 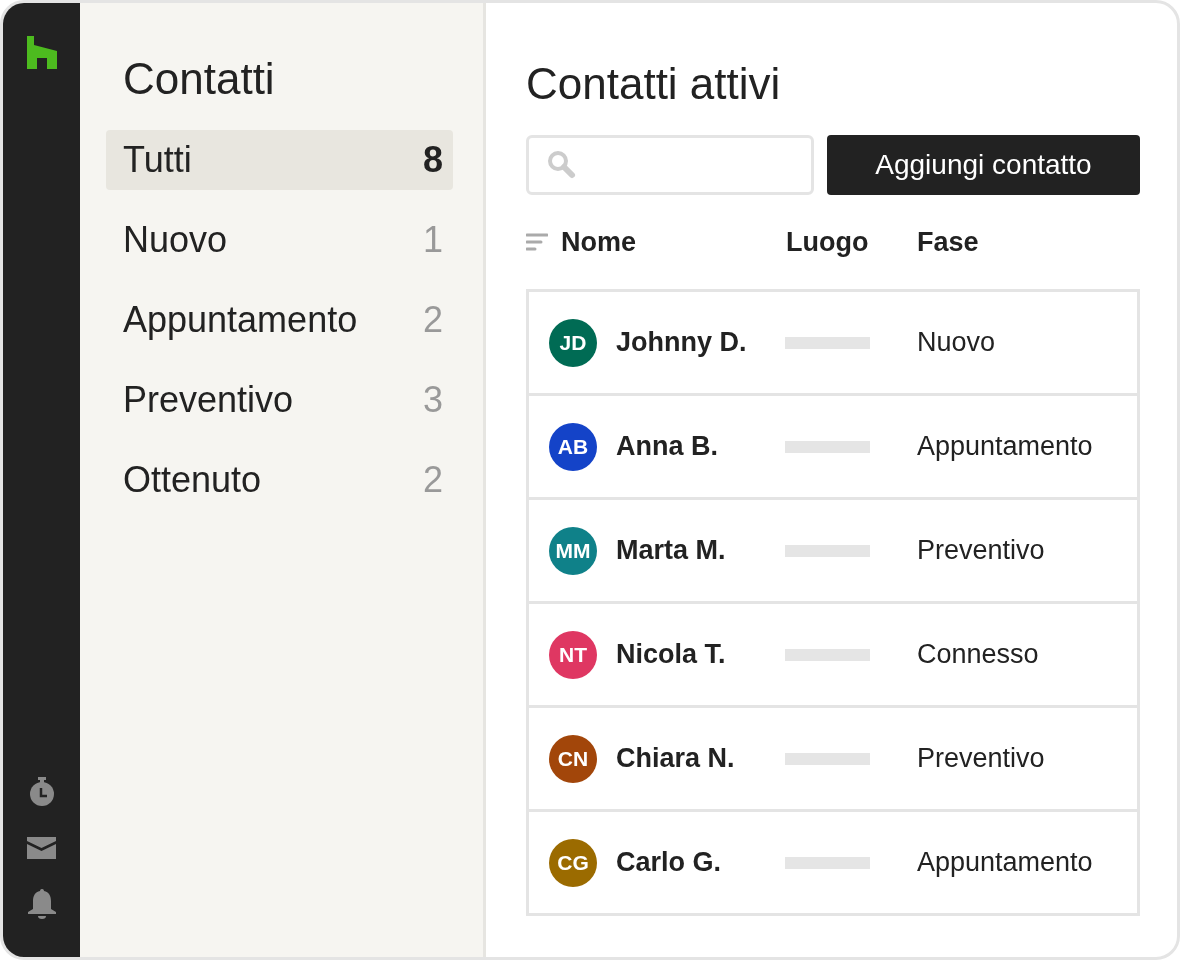 What do you see at coordinates (432, 400) in the screenshot?
I see `filter-count: 3` at bounding box center [432, 400].